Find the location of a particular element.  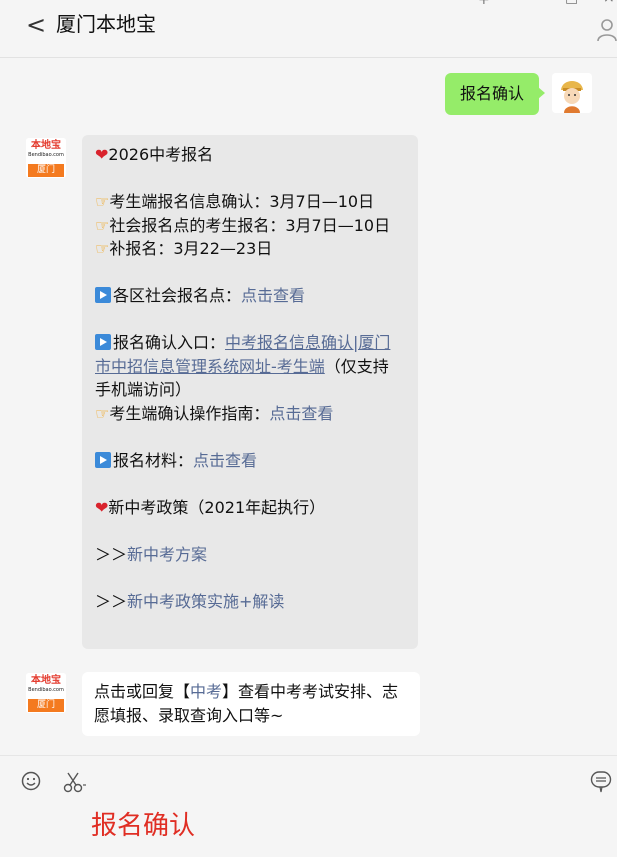

reply-text: 报名确认入口： is located at coordinates (169, 342).